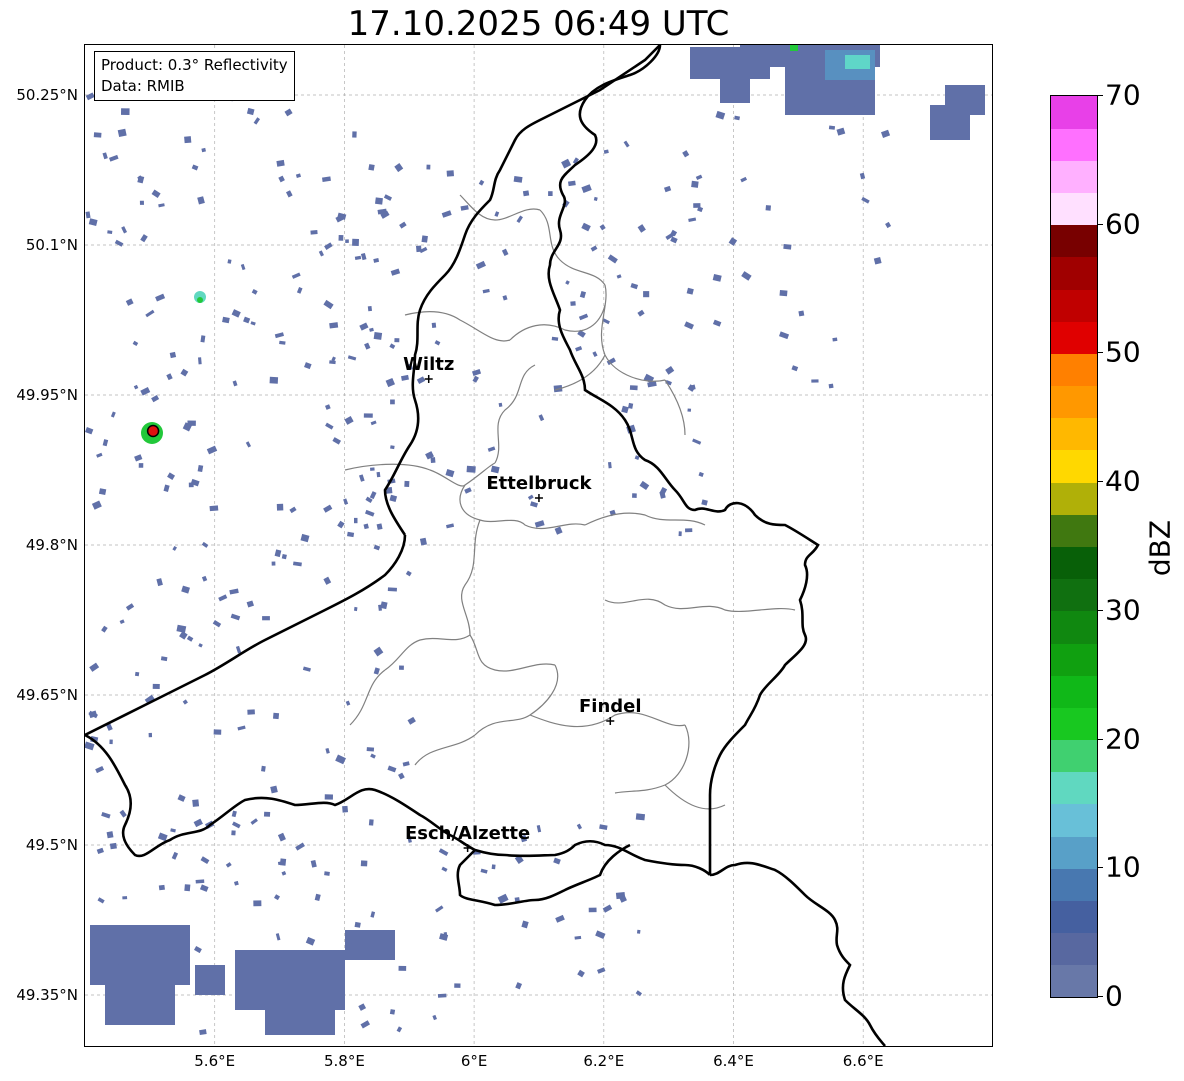  What do you see at coordinates (610, 706) in the screenshot?
I see `city-label: Findel` at bounding box center [610, 706].